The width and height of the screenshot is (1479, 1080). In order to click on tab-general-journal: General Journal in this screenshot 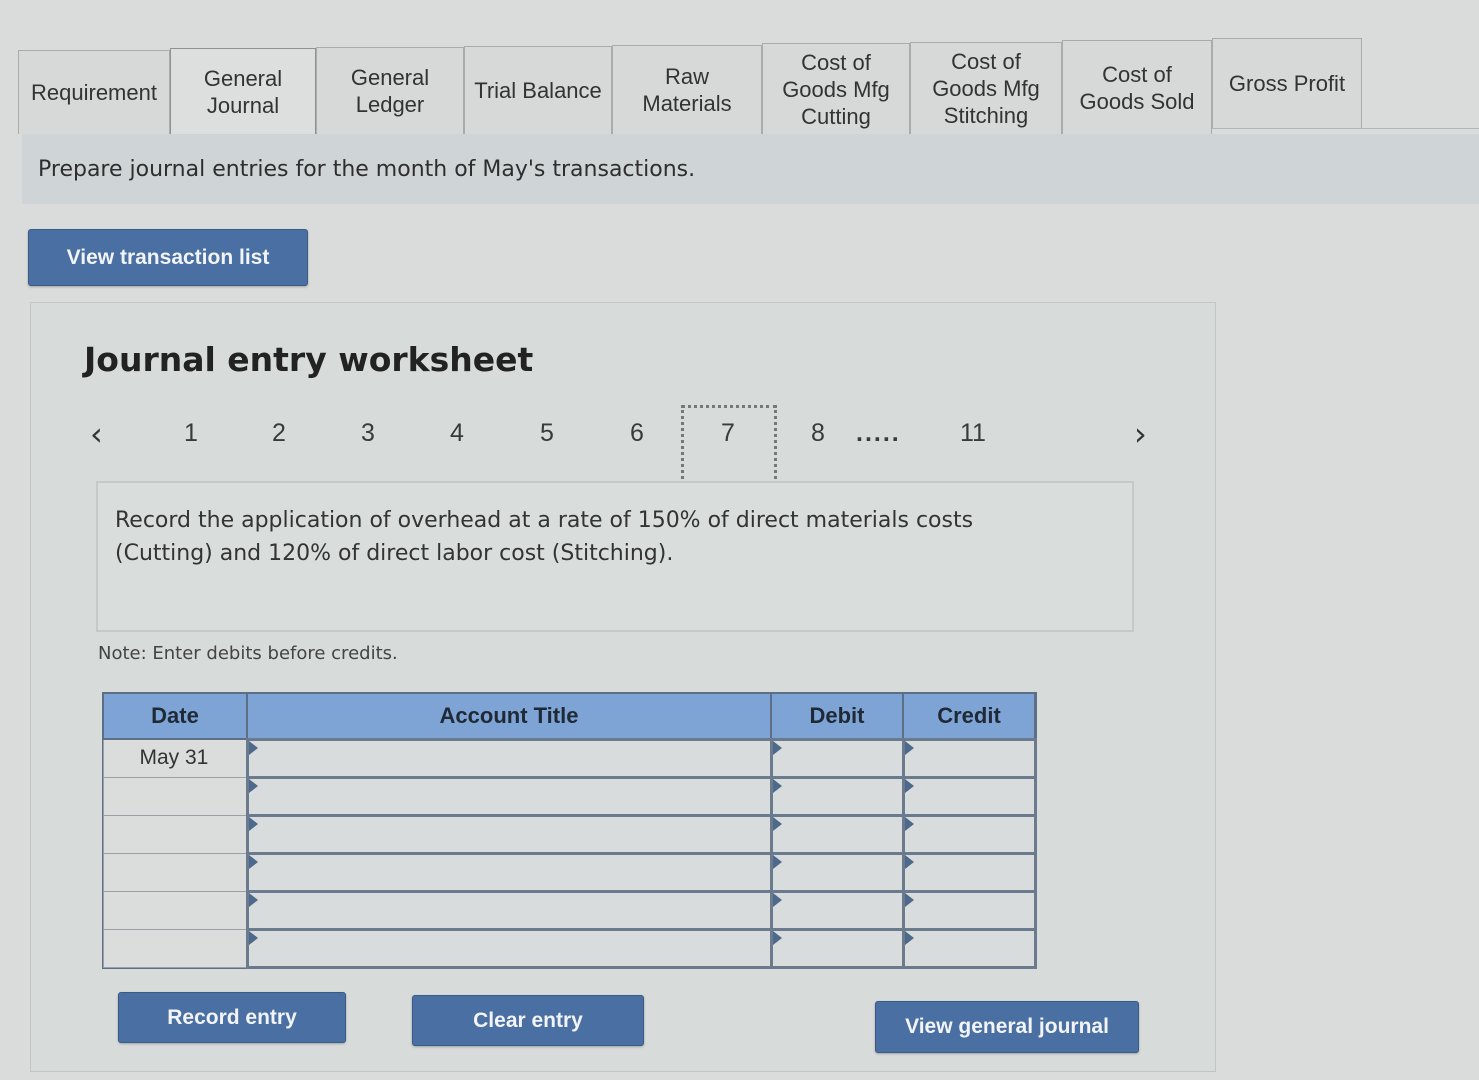, I will do `click(243, 91)`.